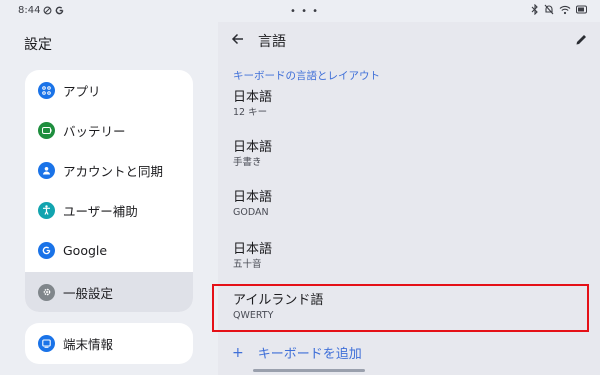  Describe the element at coordinates (565, 9) in the screenshot. I see `wifi-icon` at that location.